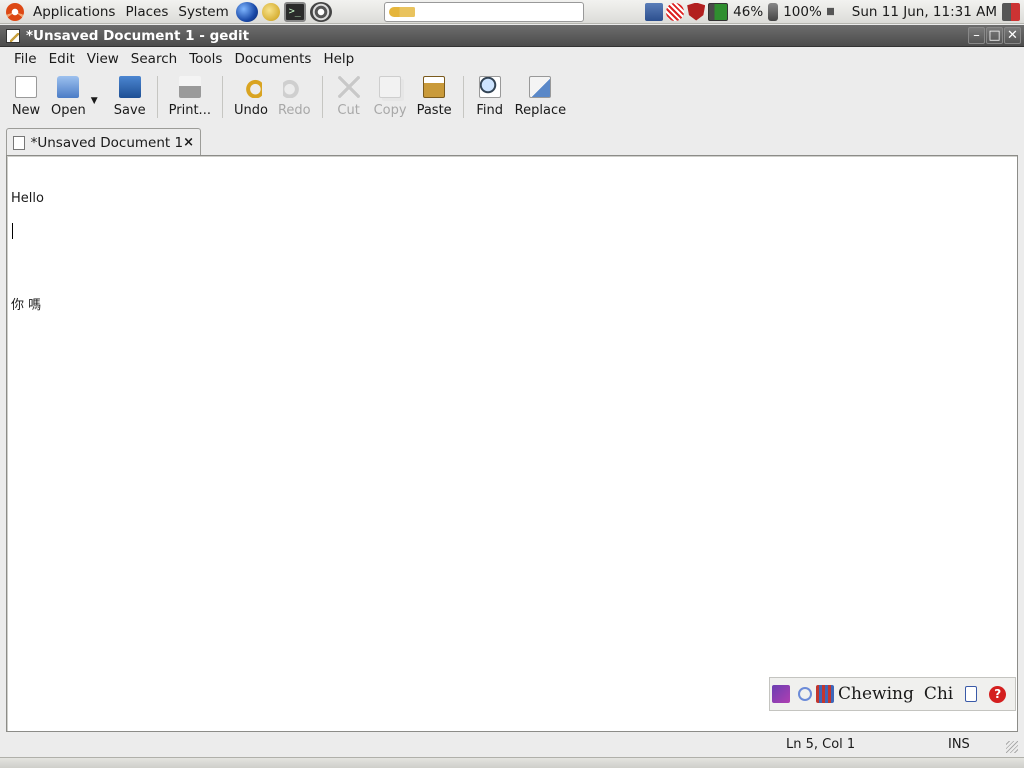  I want to click on replace-button: Replace, so click(540, 95).